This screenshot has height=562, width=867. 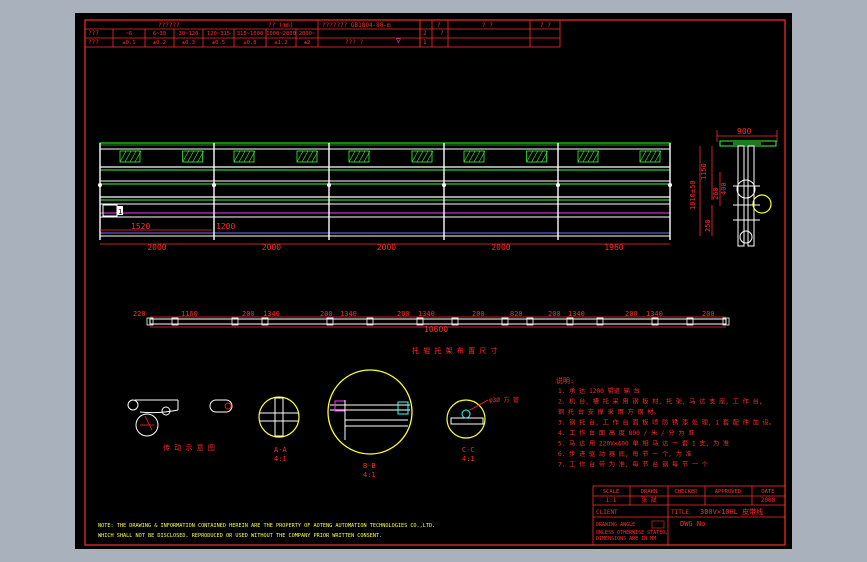 I want to click on tolerance-value: ±0.1, so click(x=128, y=43).